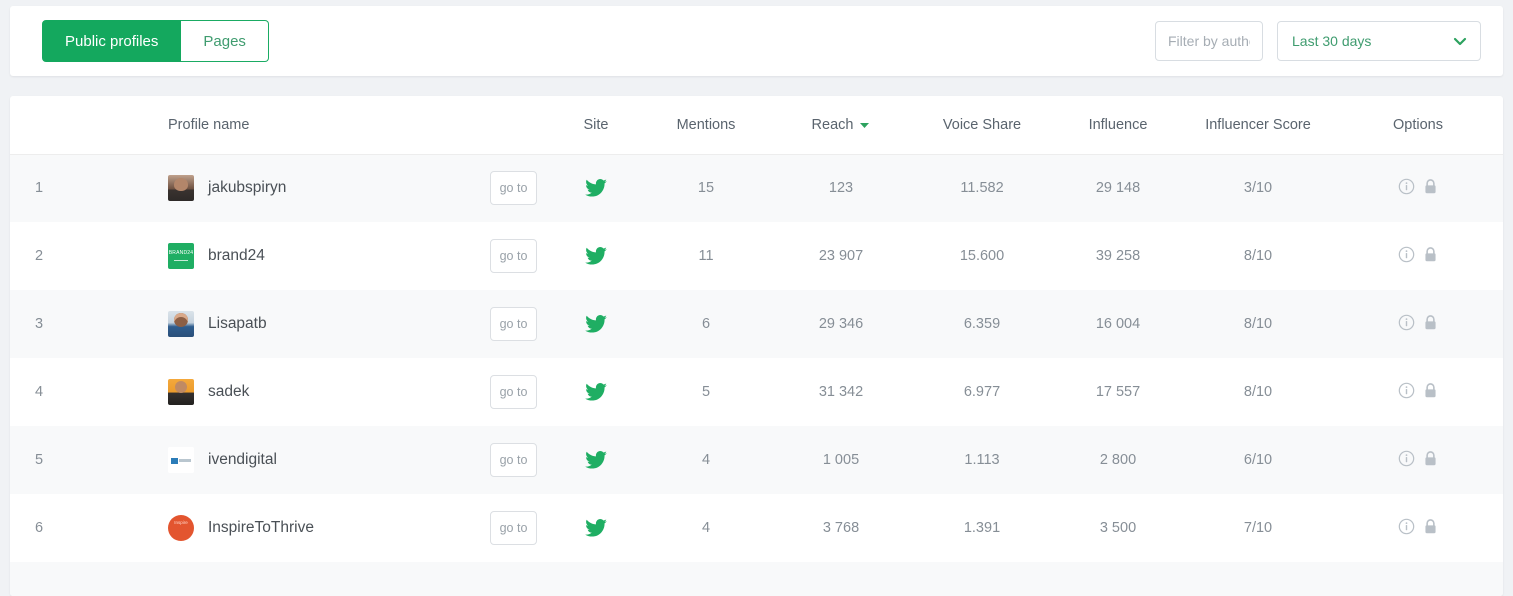 This screenshot has height=596, width=1513. I want to click on profile-name-label: Lisapatb, so click(237, 323).